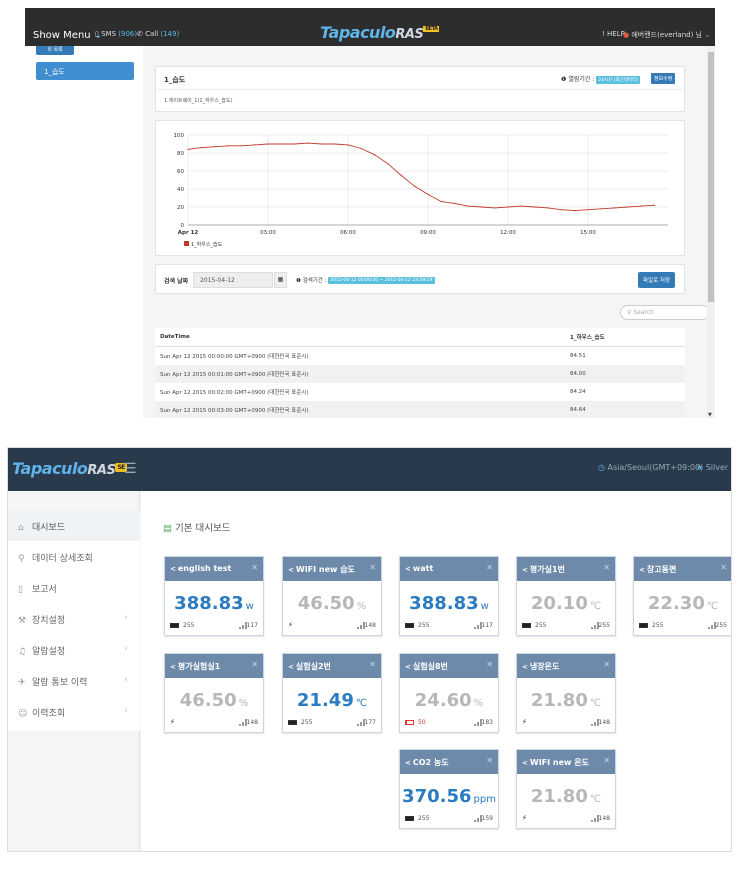  Describe the element at coordinates (214, 693) in the screenshot. I see `sensor-card: < 평가실험실1 ✕ 46.50% ⚡ 148` at that location.